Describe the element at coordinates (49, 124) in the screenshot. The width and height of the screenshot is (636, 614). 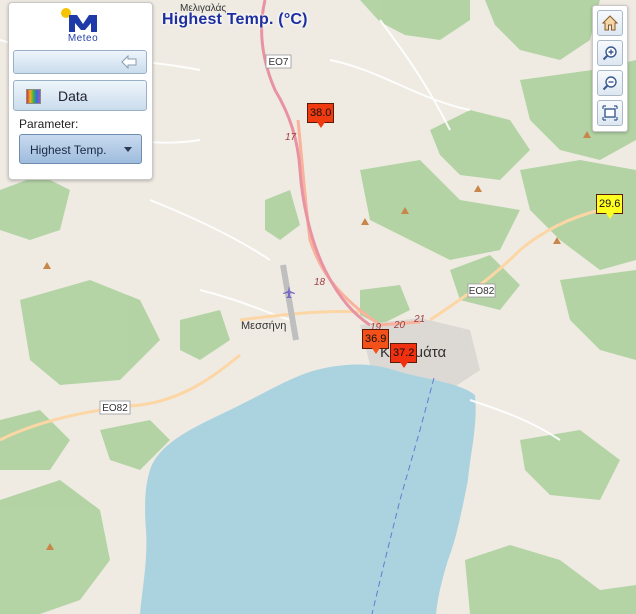
I see `parameter-label: Parameter:` at that location.